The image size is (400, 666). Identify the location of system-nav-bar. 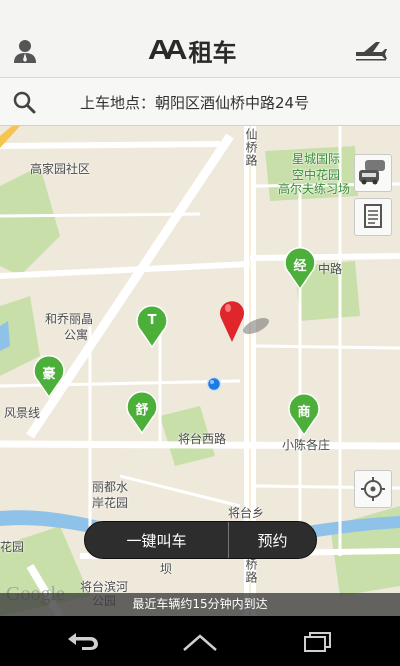
(200, 641).